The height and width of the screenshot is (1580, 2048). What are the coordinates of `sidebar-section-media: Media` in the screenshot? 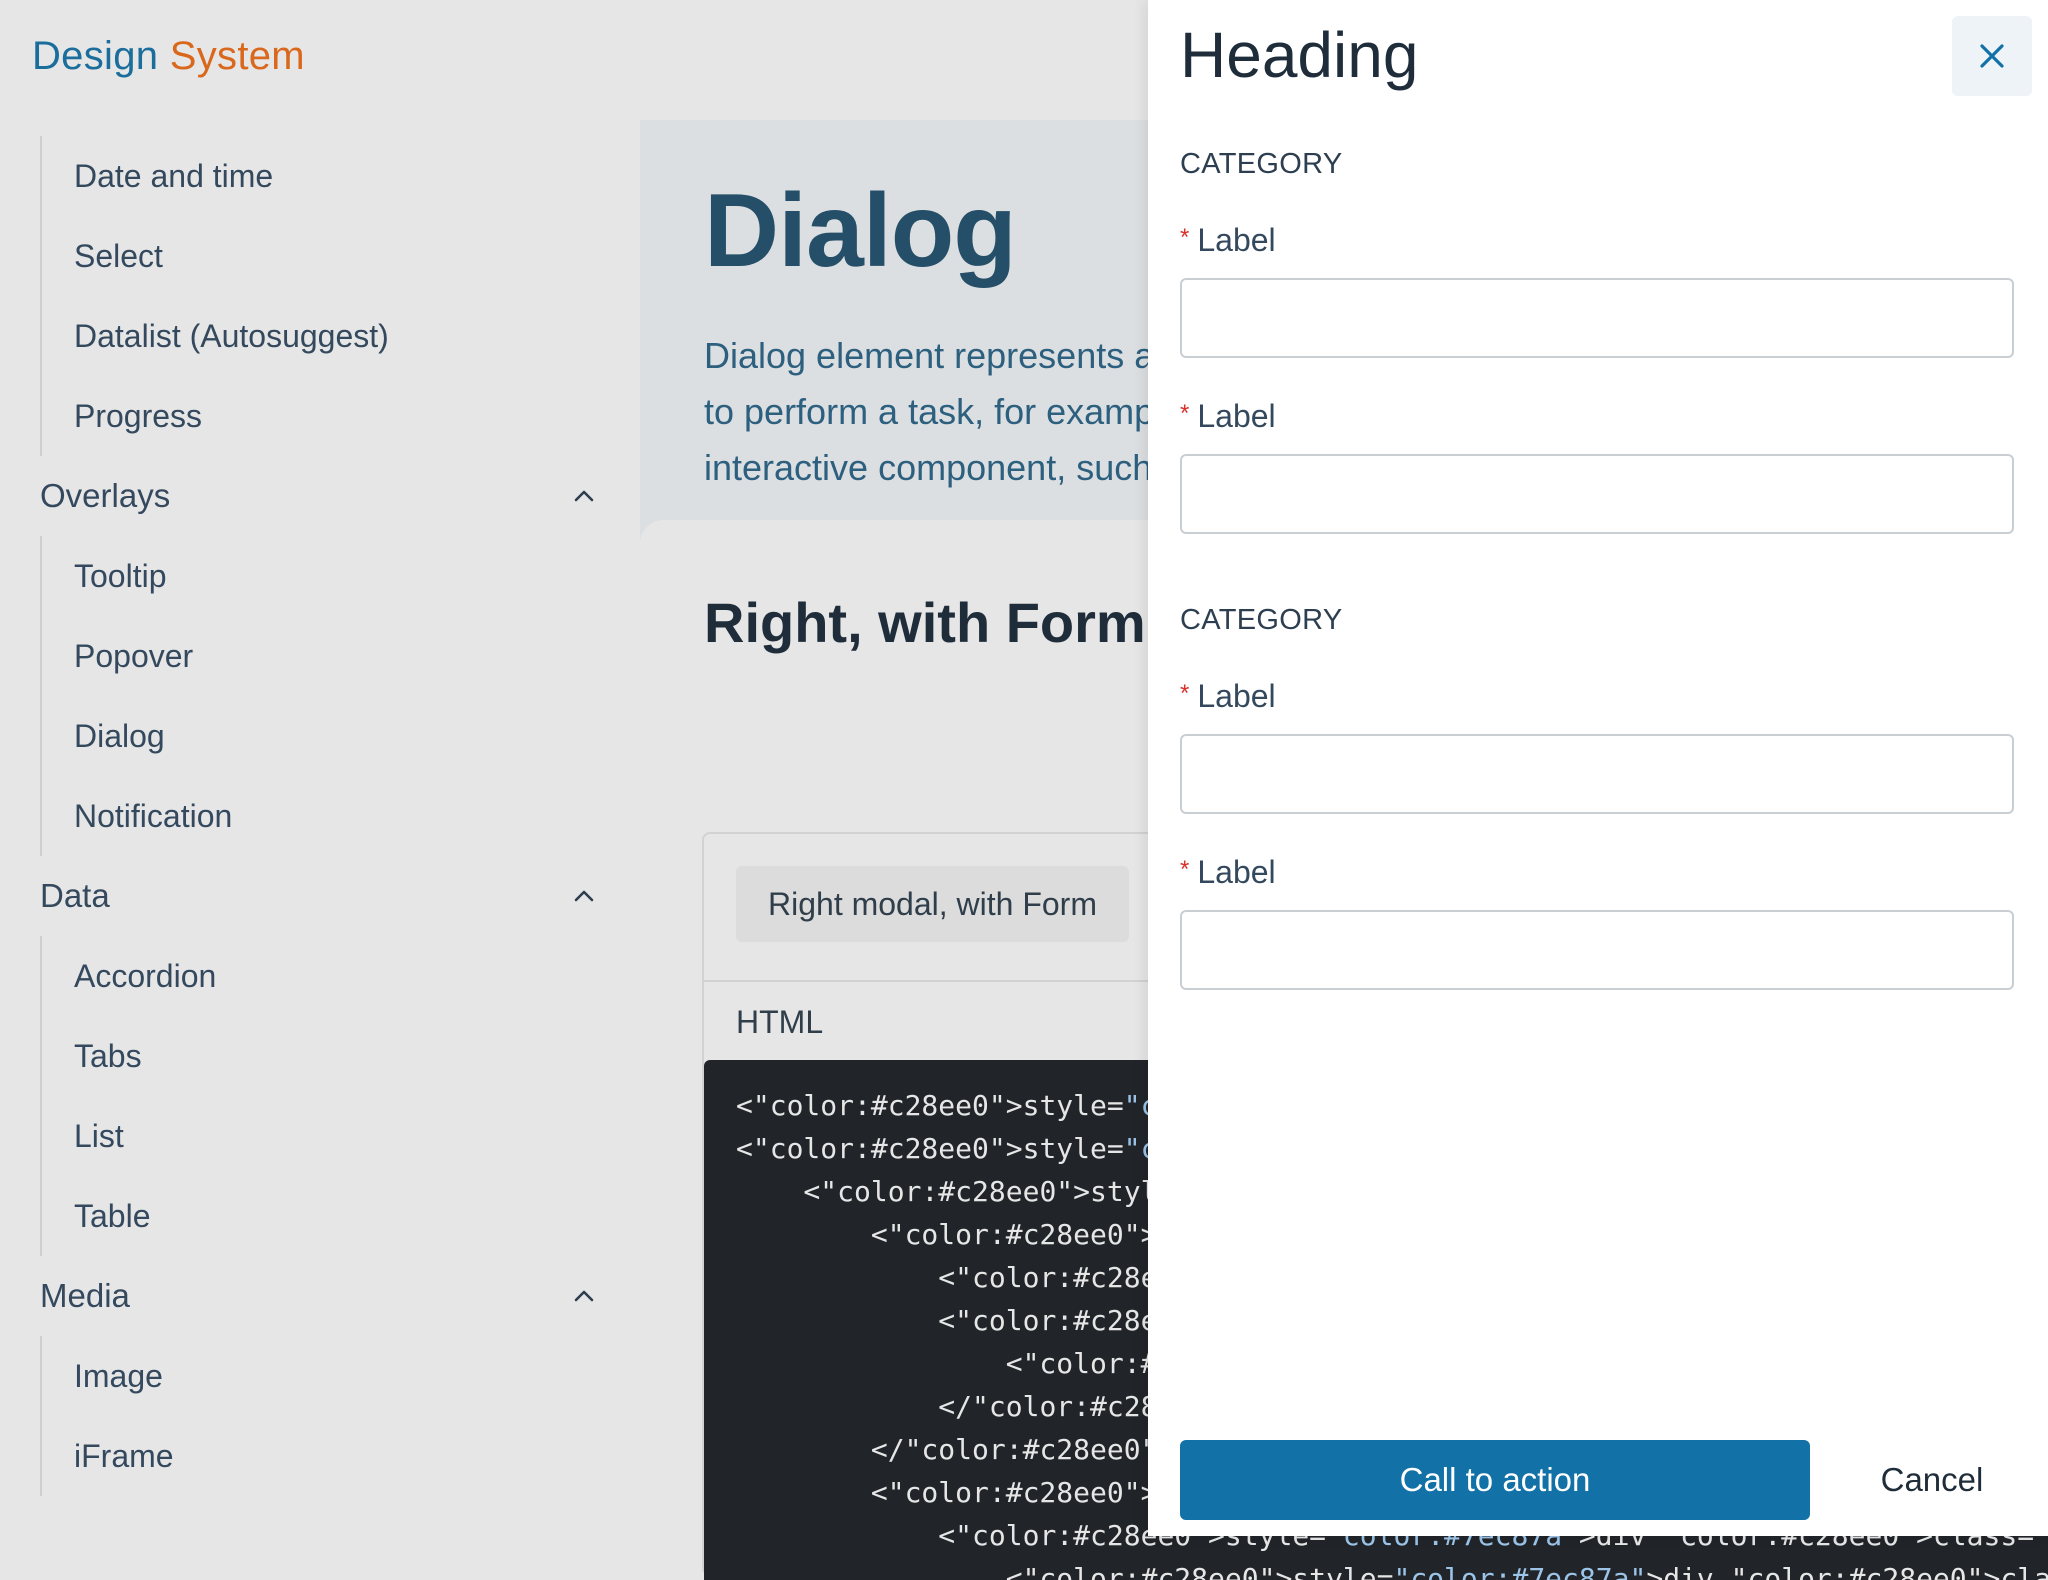 It's located at (320, 1296).